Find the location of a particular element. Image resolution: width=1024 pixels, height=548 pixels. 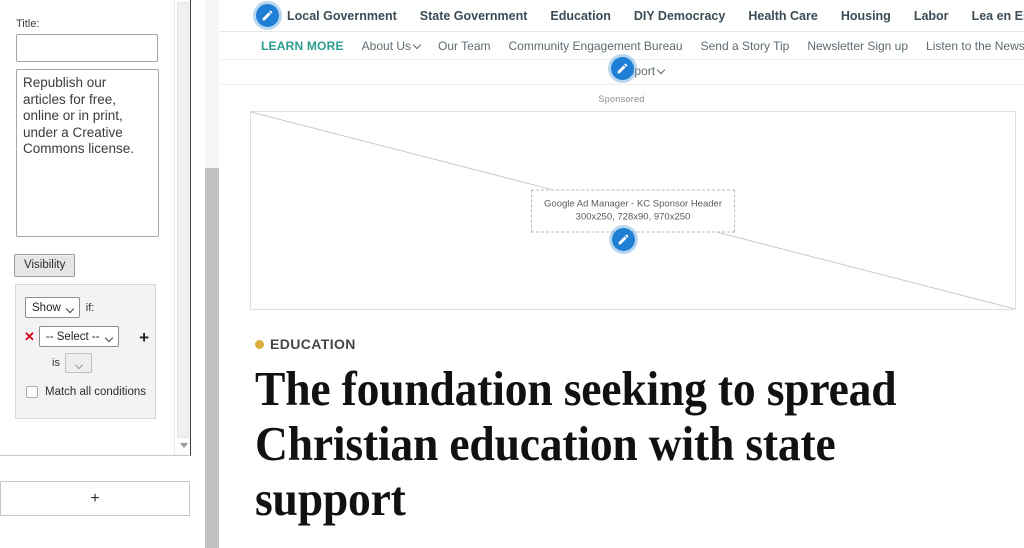

add-condition-icon: + is located at coordinates (144, 337).